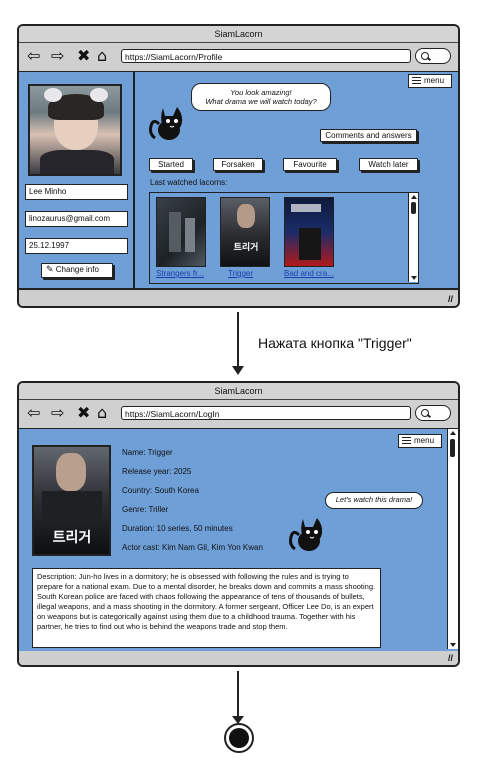 The height and width of the screenshot is (771, 477). What do you see at coordinates (310, 164) in the screenshot?
I see `tab-favourite: Favourite` at bounding box center [310, 164].